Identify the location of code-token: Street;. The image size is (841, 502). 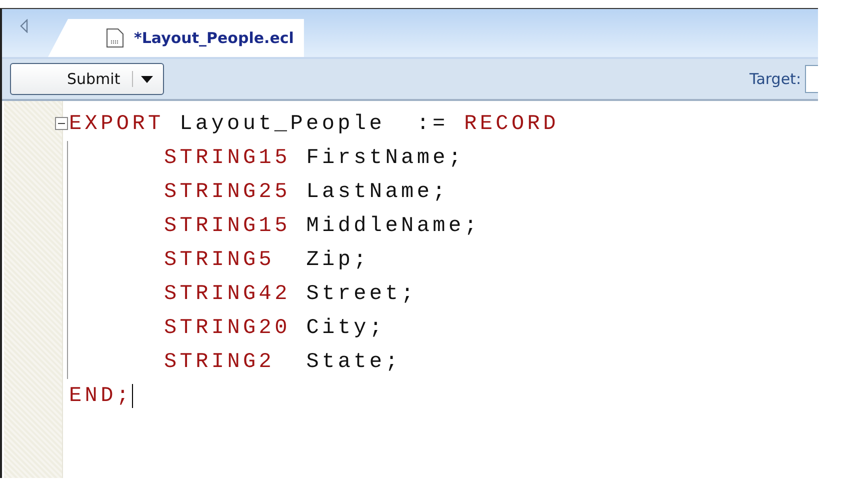
(361, 294).